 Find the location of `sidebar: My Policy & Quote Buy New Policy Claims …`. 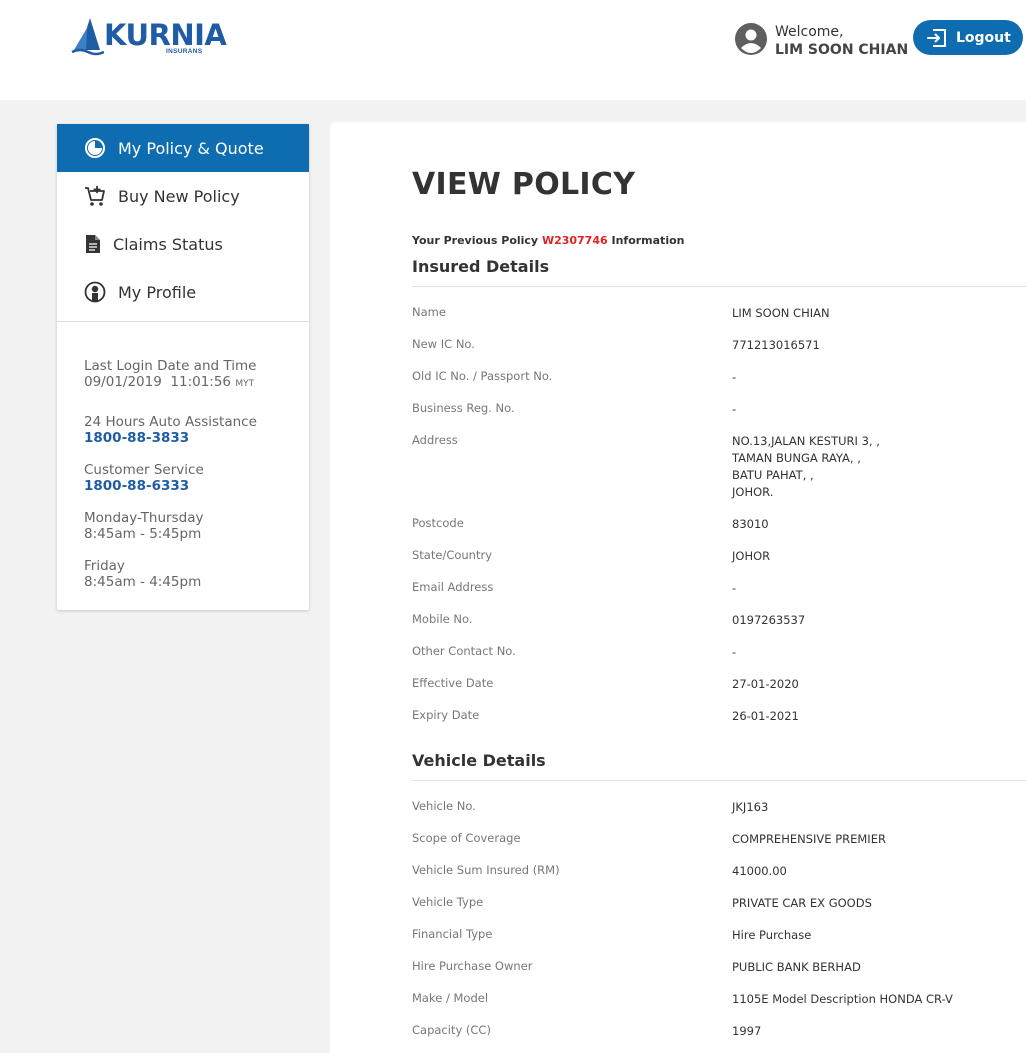

sidebar: My Policy & Quote Buy New Policy Claims … is located at coordinates (183, 367).